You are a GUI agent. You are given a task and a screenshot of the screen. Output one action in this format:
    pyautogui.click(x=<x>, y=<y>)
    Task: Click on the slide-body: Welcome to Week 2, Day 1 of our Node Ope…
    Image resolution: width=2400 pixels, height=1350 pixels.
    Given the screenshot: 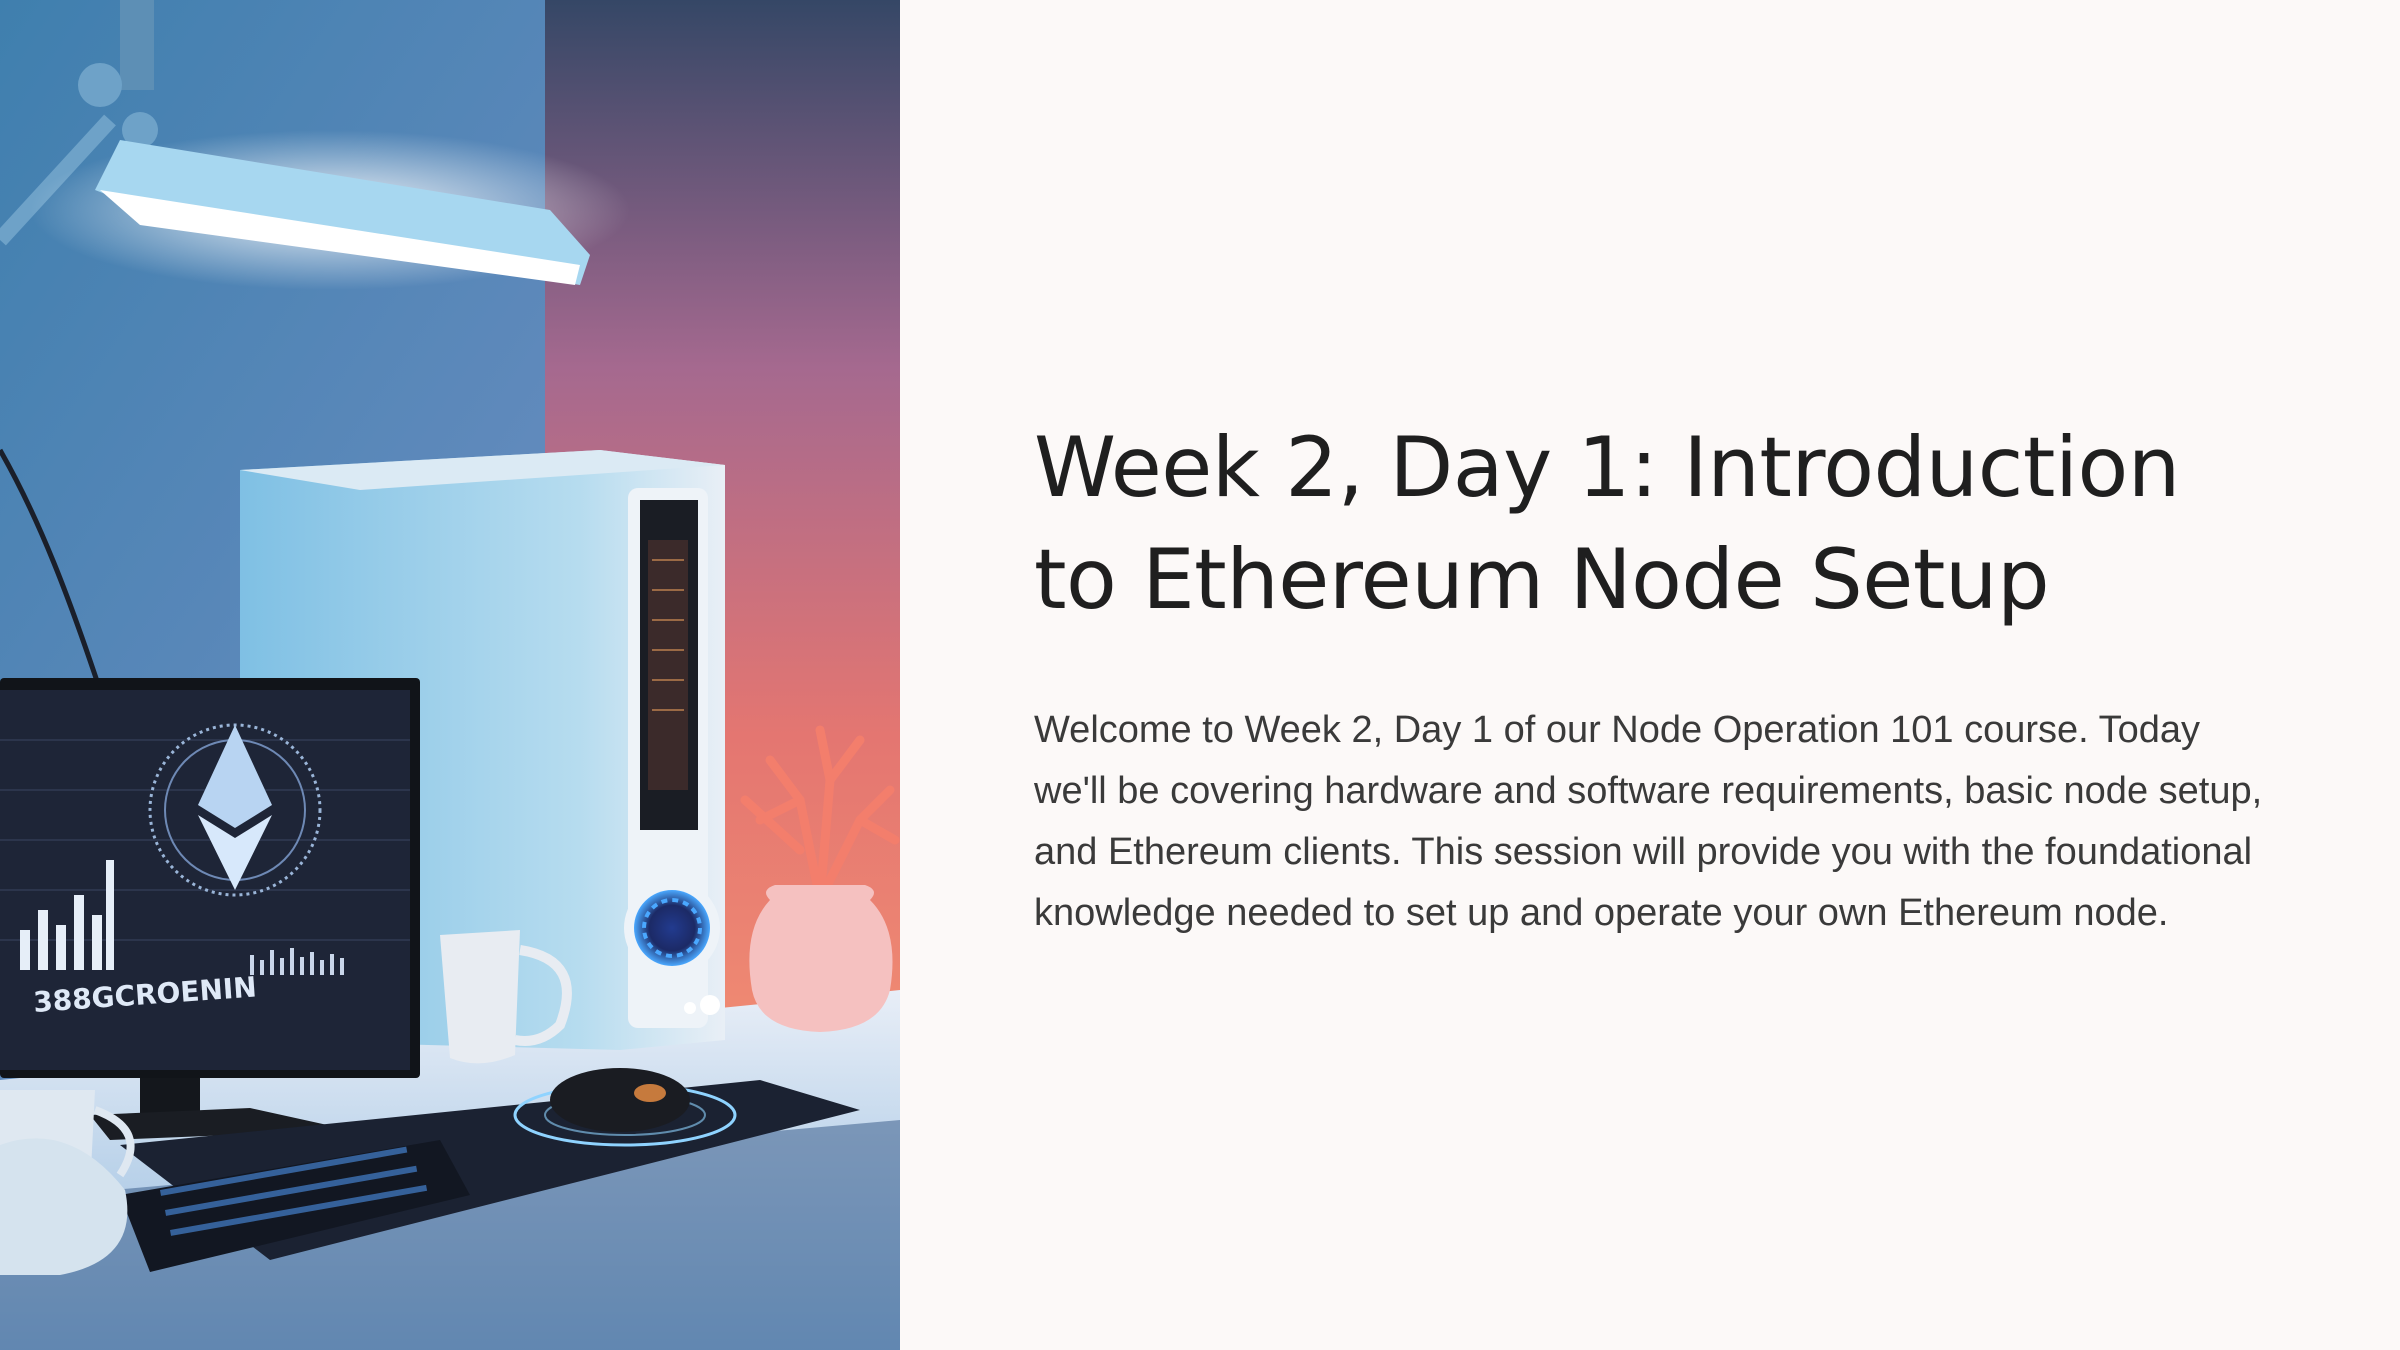 What is the action you would take?
    pyautogui.click(x=1648, y=821)
    